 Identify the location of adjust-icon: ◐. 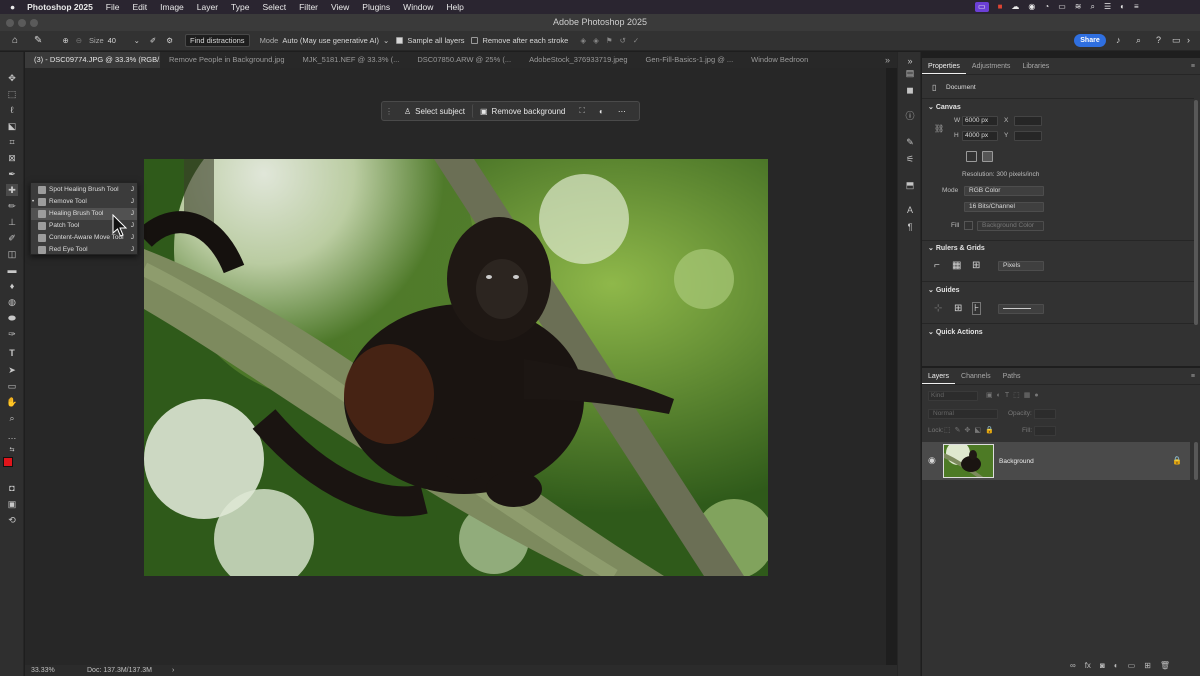
(601, 111).